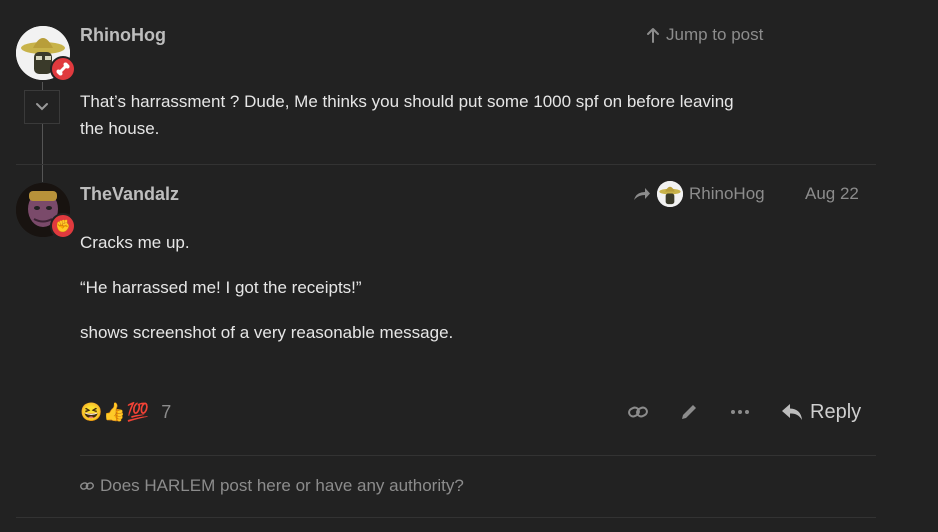  What do you see at coordinates (129, 194) in the screenshot?
I see `username-thevandalz: TheVandalz` at bounding box center [129, 194].